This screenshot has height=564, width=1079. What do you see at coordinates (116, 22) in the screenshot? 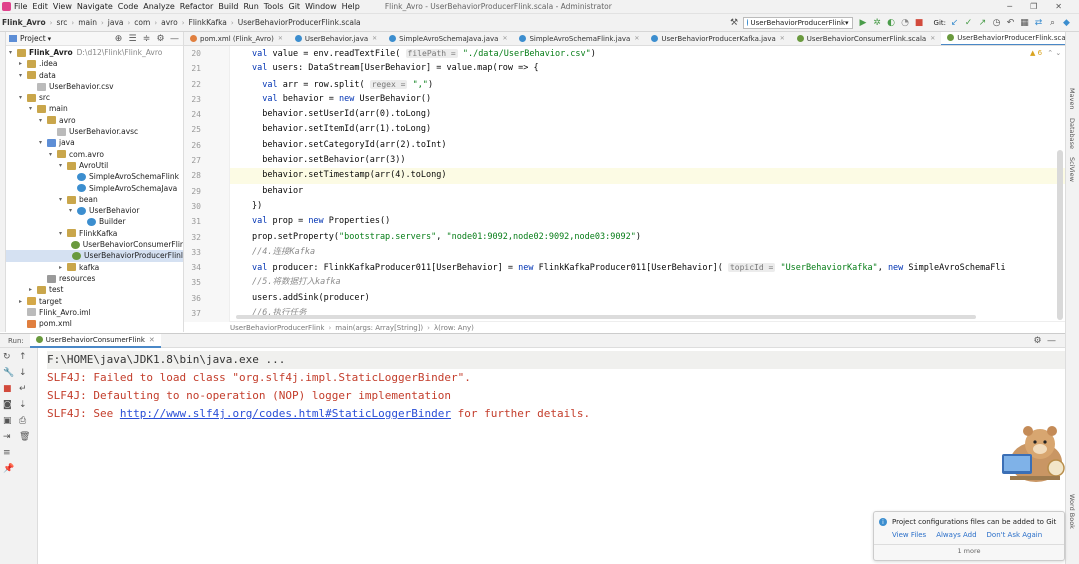
I see `breadcrumb-item: java` at bounding box center [116, 22].